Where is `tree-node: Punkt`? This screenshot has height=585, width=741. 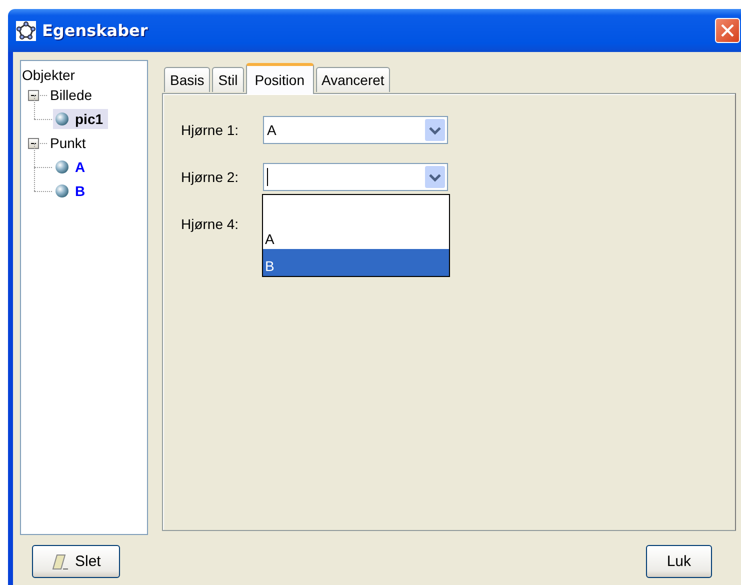 tree-node: Punkt is located at coordinates (68, 143).